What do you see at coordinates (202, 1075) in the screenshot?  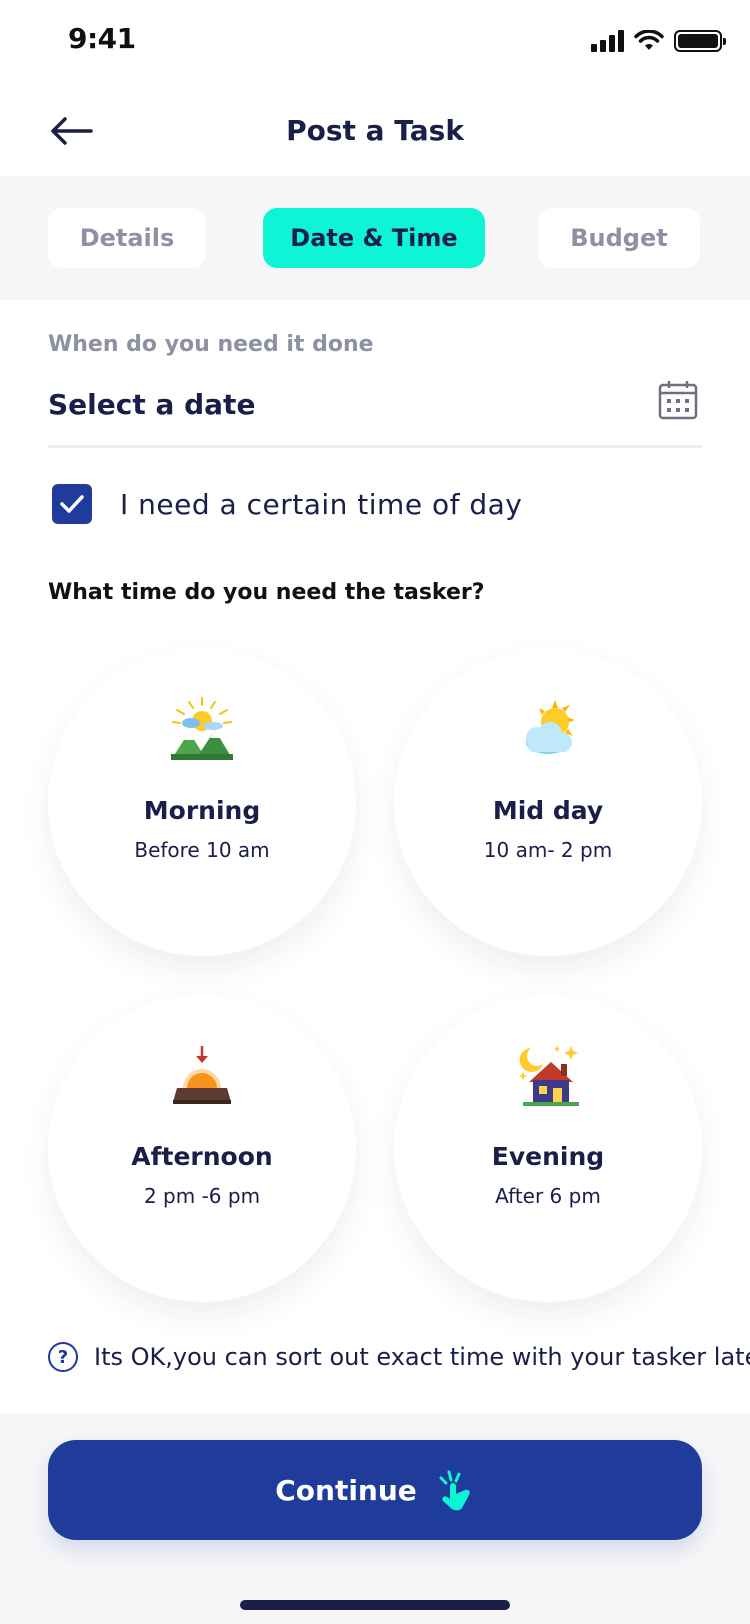 I see `sunset-icon` at bounding box center [202, 1075].